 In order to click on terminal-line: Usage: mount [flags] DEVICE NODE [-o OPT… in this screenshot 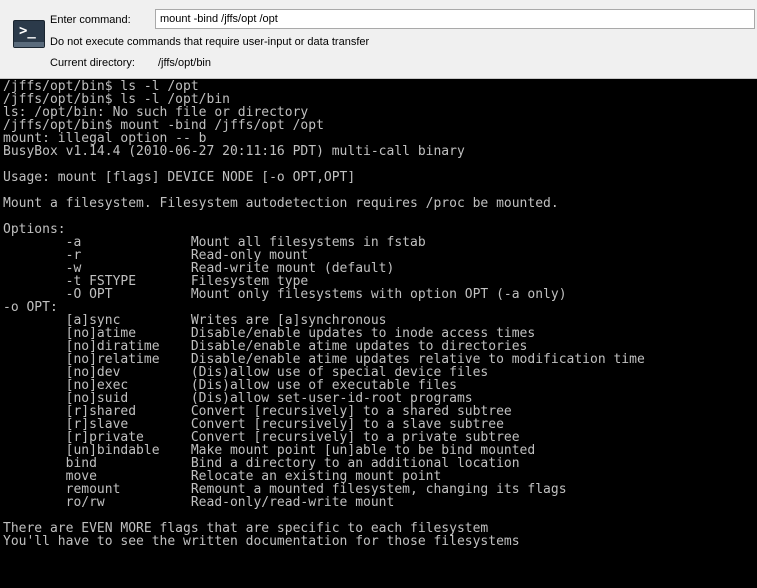, I will do `click(179, 177)`.